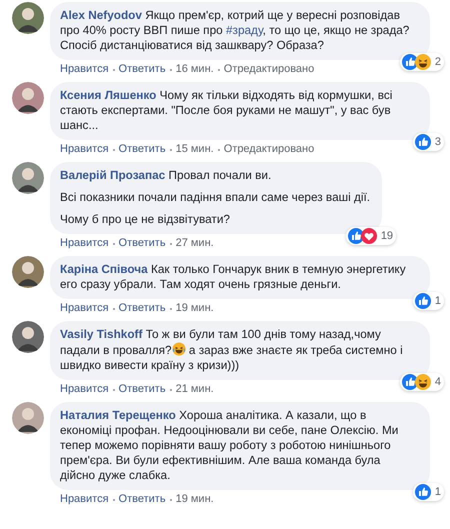 This screenshot has height=529, width=450. Describe the element at coordinates (437, 382) in the screenshot. I see `reaction-count: 4` at that location.